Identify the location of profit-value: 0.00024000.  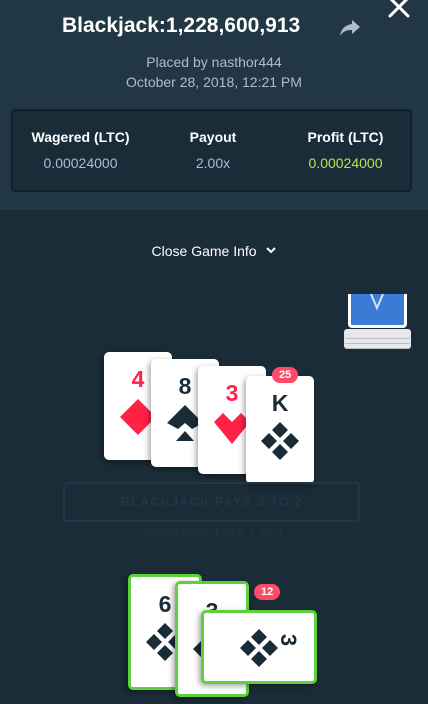
(345, 163).